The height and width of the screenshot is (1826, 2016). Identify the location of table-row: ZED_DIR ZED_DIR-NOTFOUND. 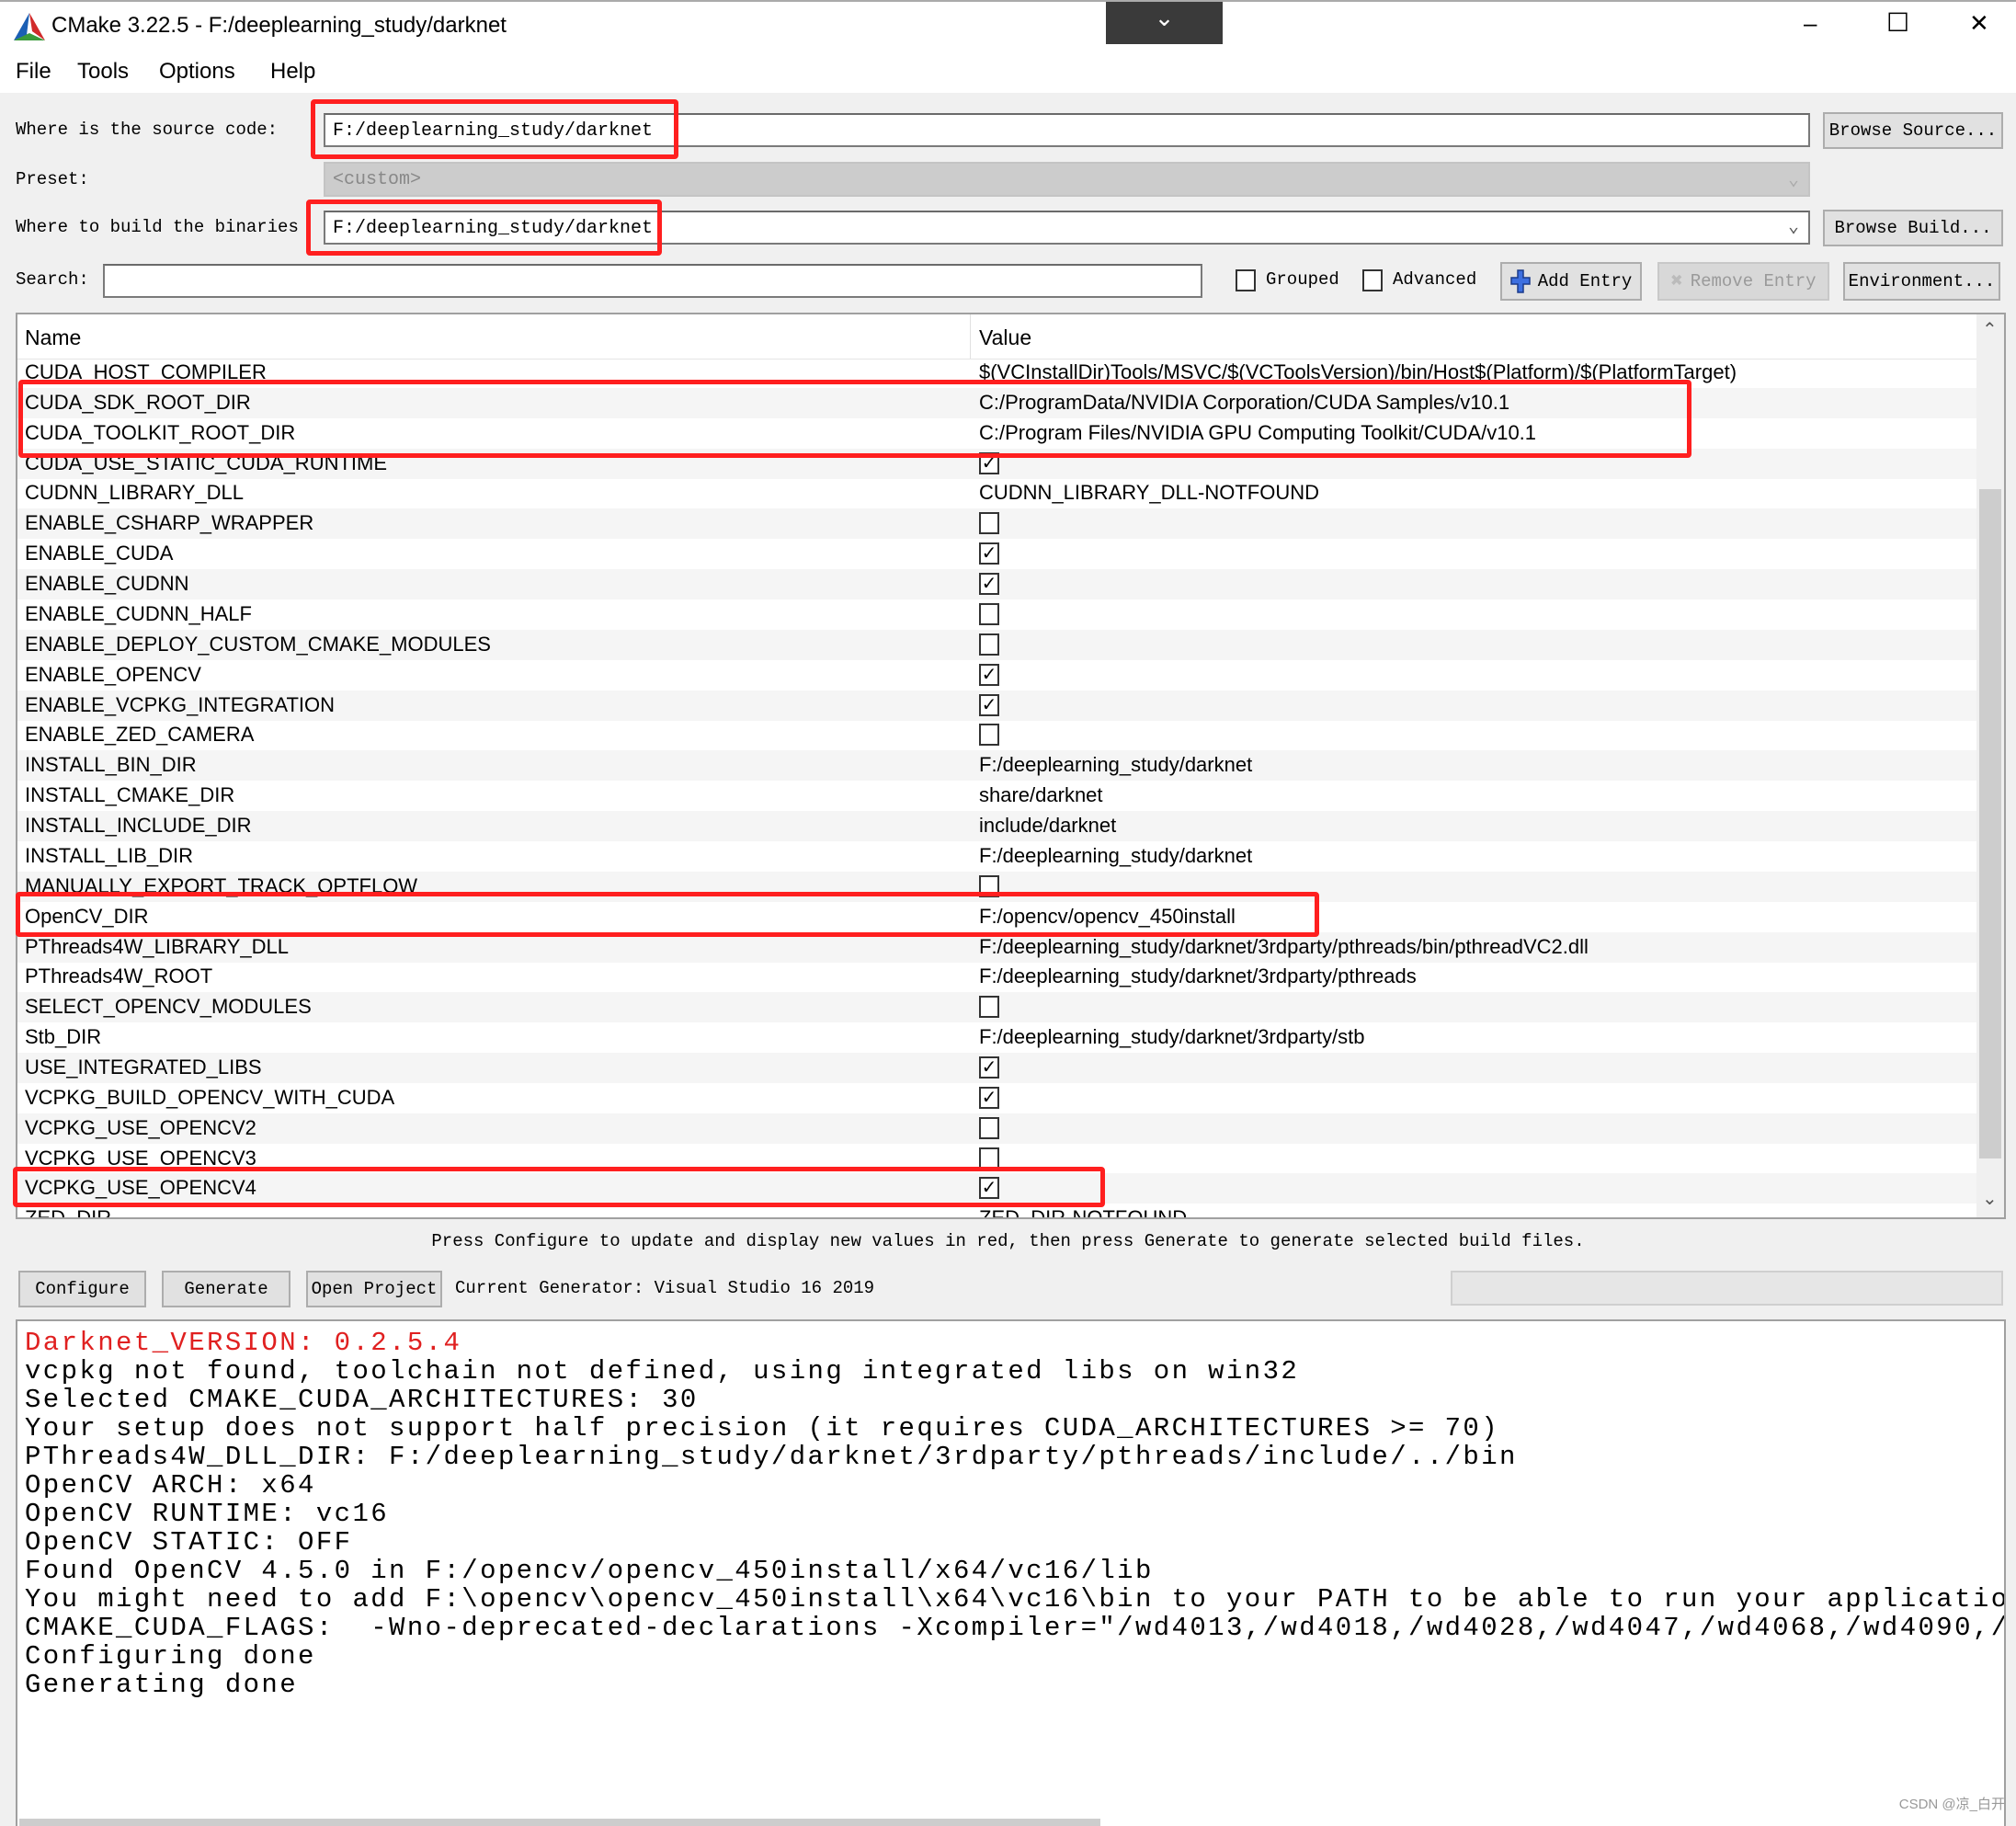
(997, 1211).